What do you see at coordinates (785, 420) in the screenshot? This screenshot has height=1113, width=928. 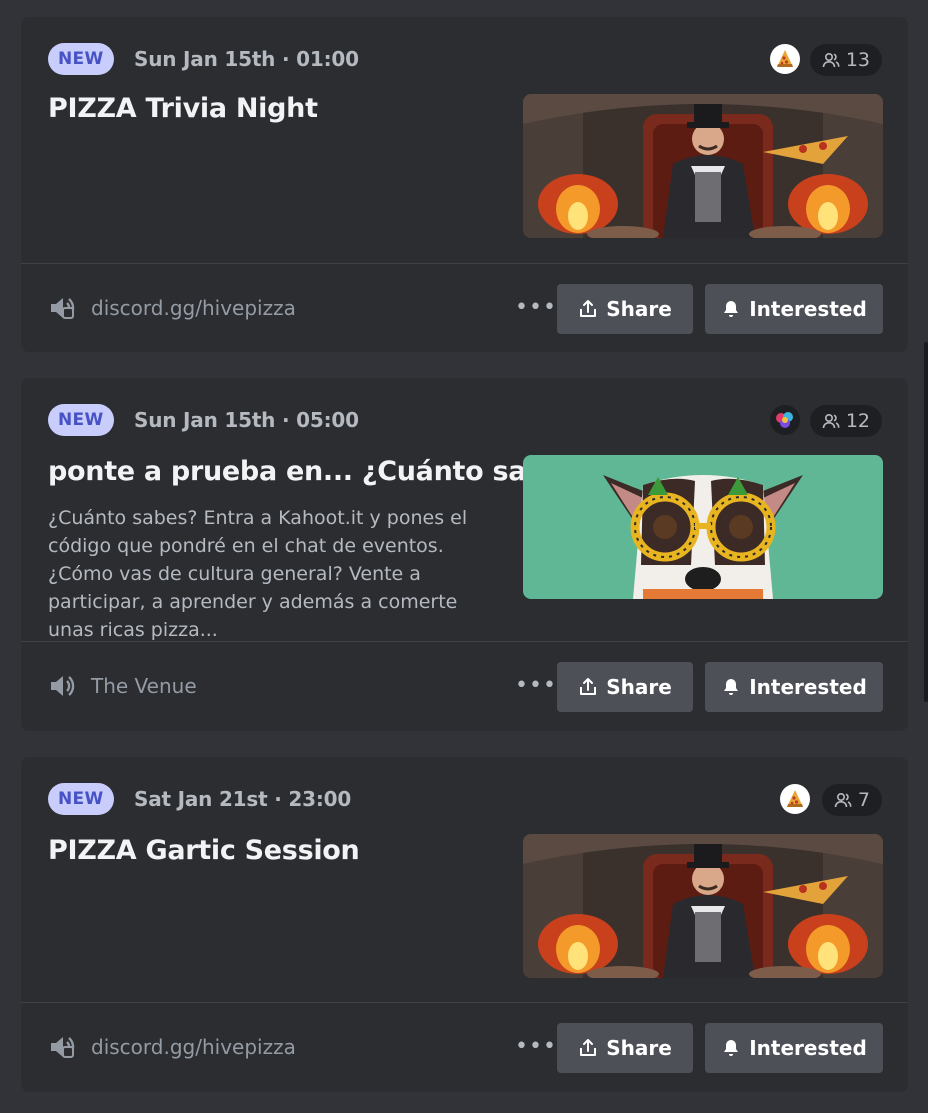 I see `colorful-avatar-icon` at bounding box center [785, 420].